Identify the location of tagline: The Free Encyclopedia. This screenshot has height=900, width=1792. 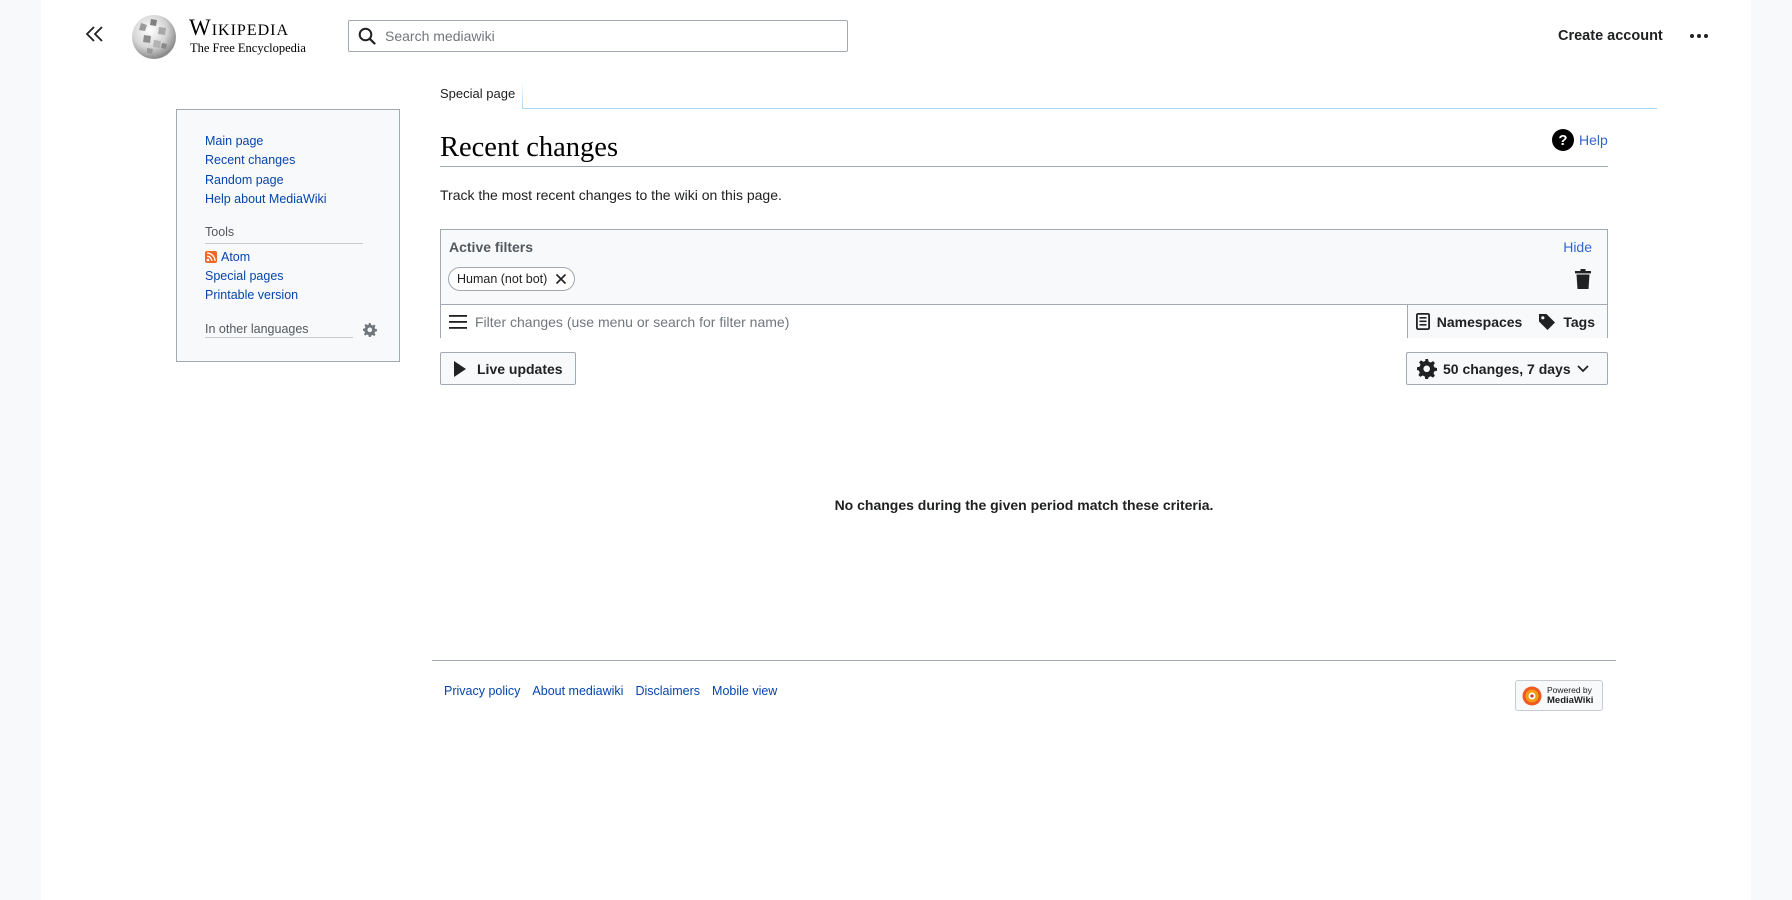
(248, 48).